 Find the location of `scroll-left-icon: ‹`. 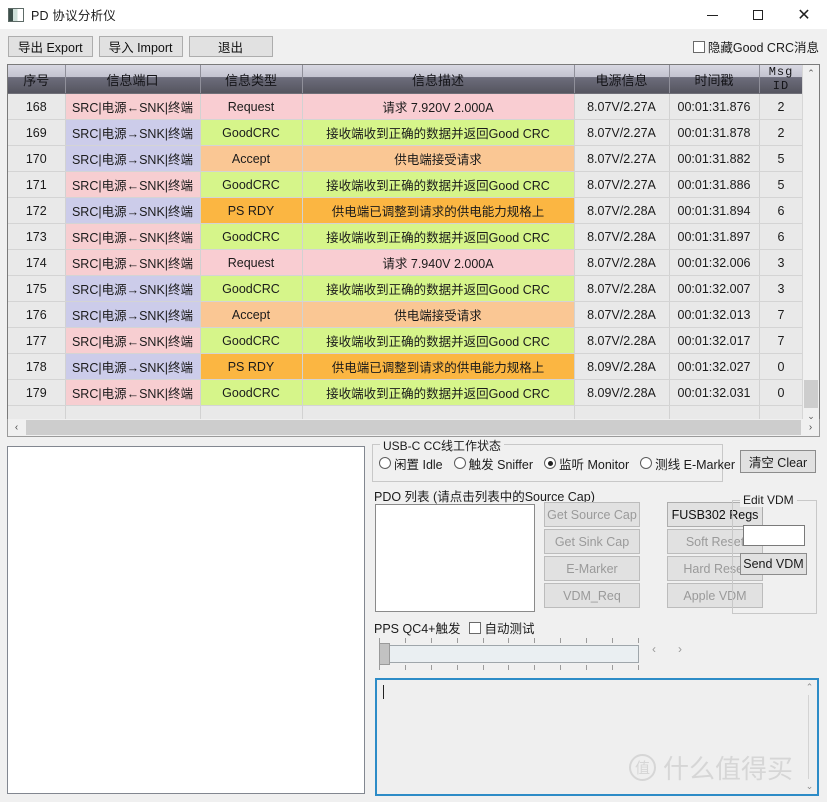

scroll-left-icon: ‹ is located at coordinates (16, 428).